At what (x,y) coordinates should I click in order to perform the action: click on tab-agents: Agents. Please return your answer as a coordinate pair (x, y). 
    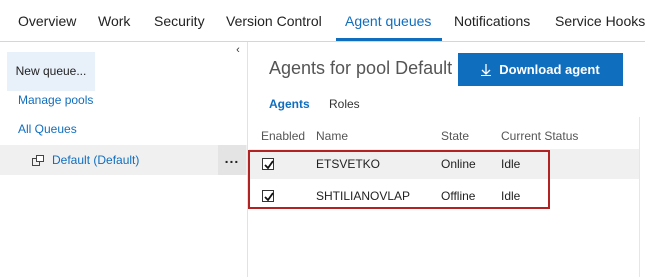
    Looking at the image, I should click on (289, 104).